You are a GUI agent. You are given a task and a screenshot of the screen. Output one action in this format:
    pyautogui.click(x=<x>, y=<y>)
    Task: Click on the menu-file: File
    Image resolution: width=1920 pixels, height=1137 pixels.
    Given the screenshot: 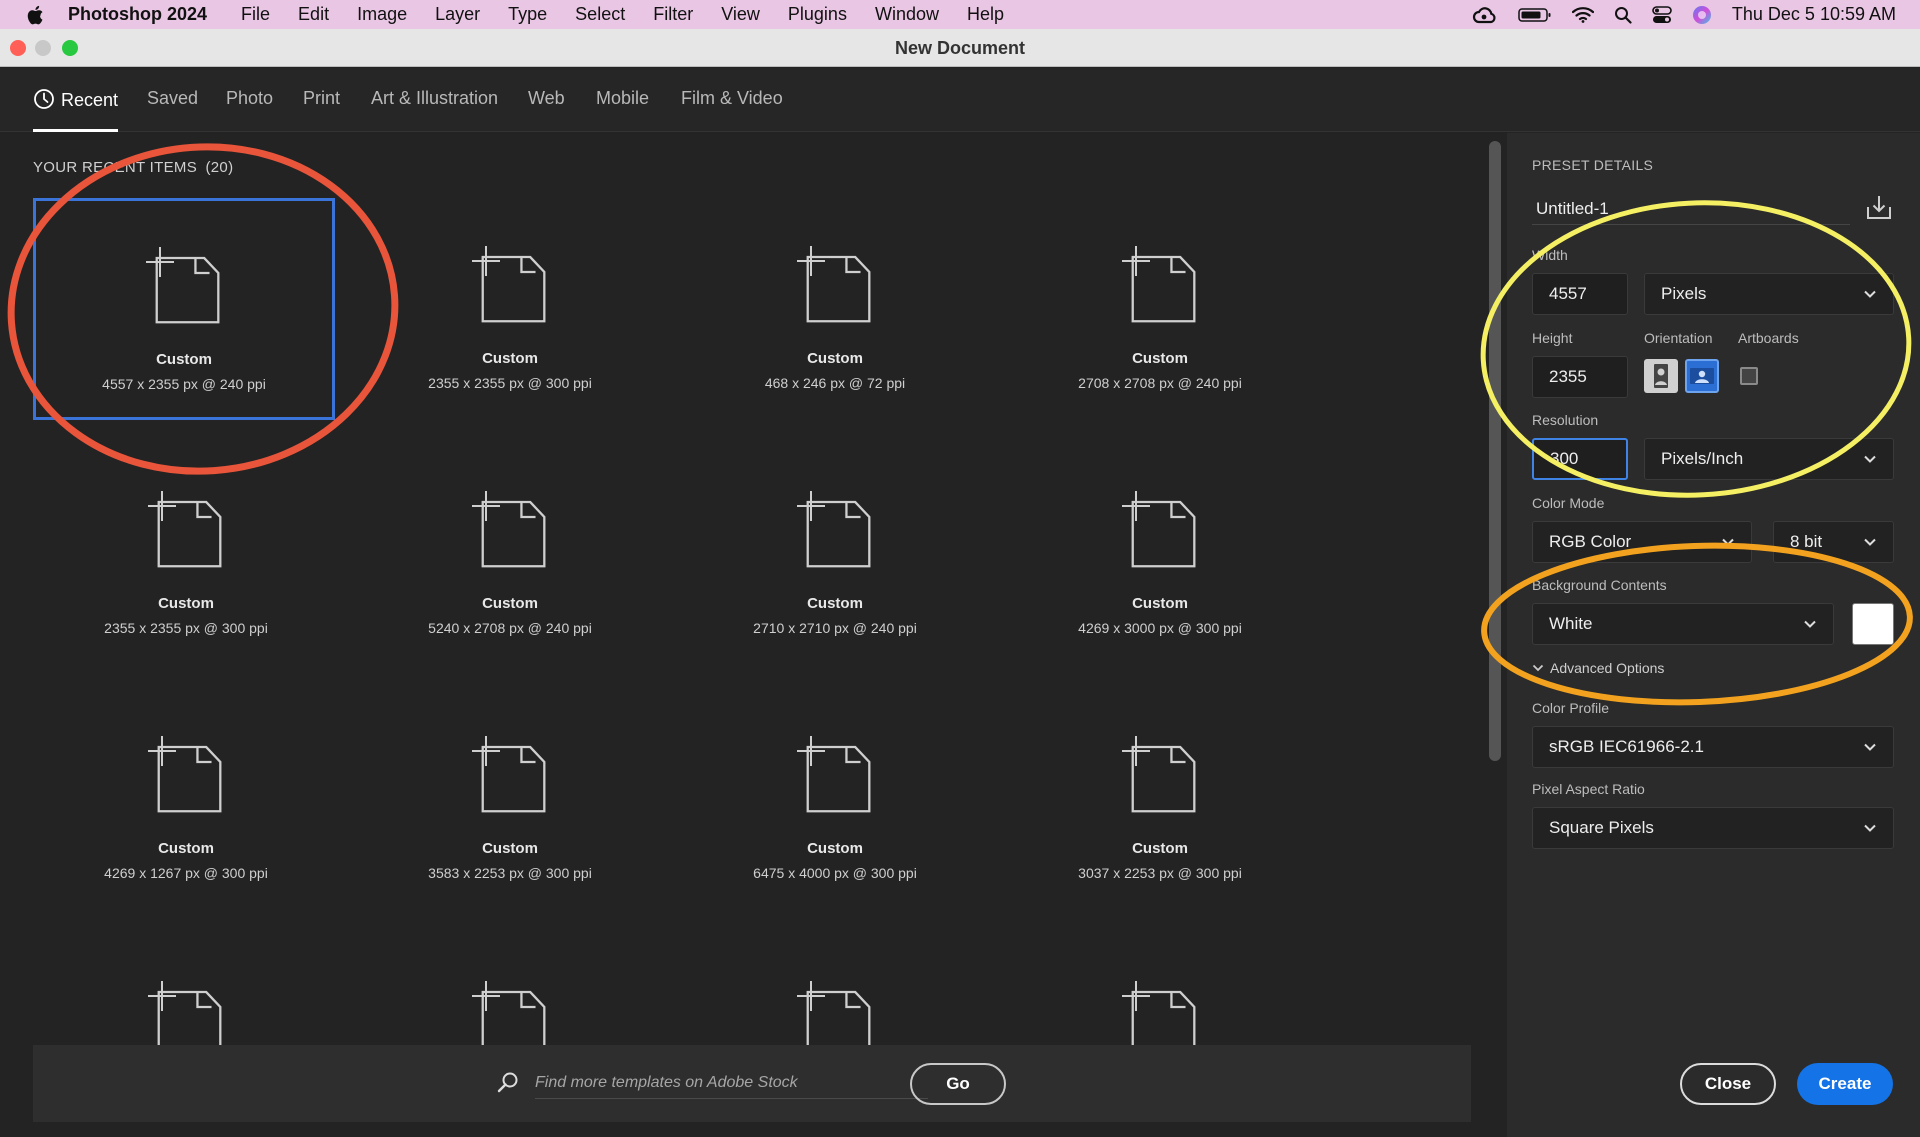 What is the action you would take?
    pyautogui.click(x=255, y=14)
    